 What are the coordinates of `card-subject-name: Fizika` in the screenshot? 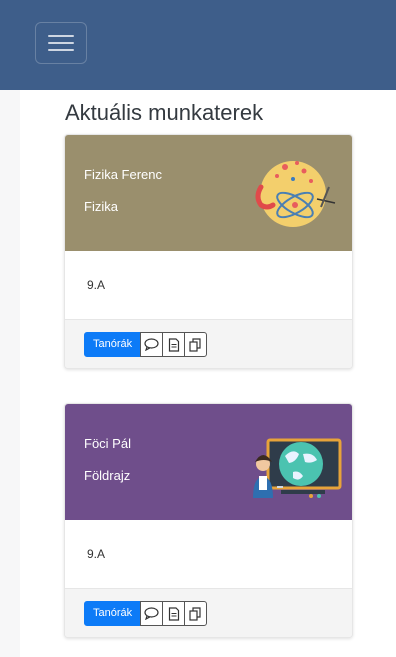 It's located at (101, 206).